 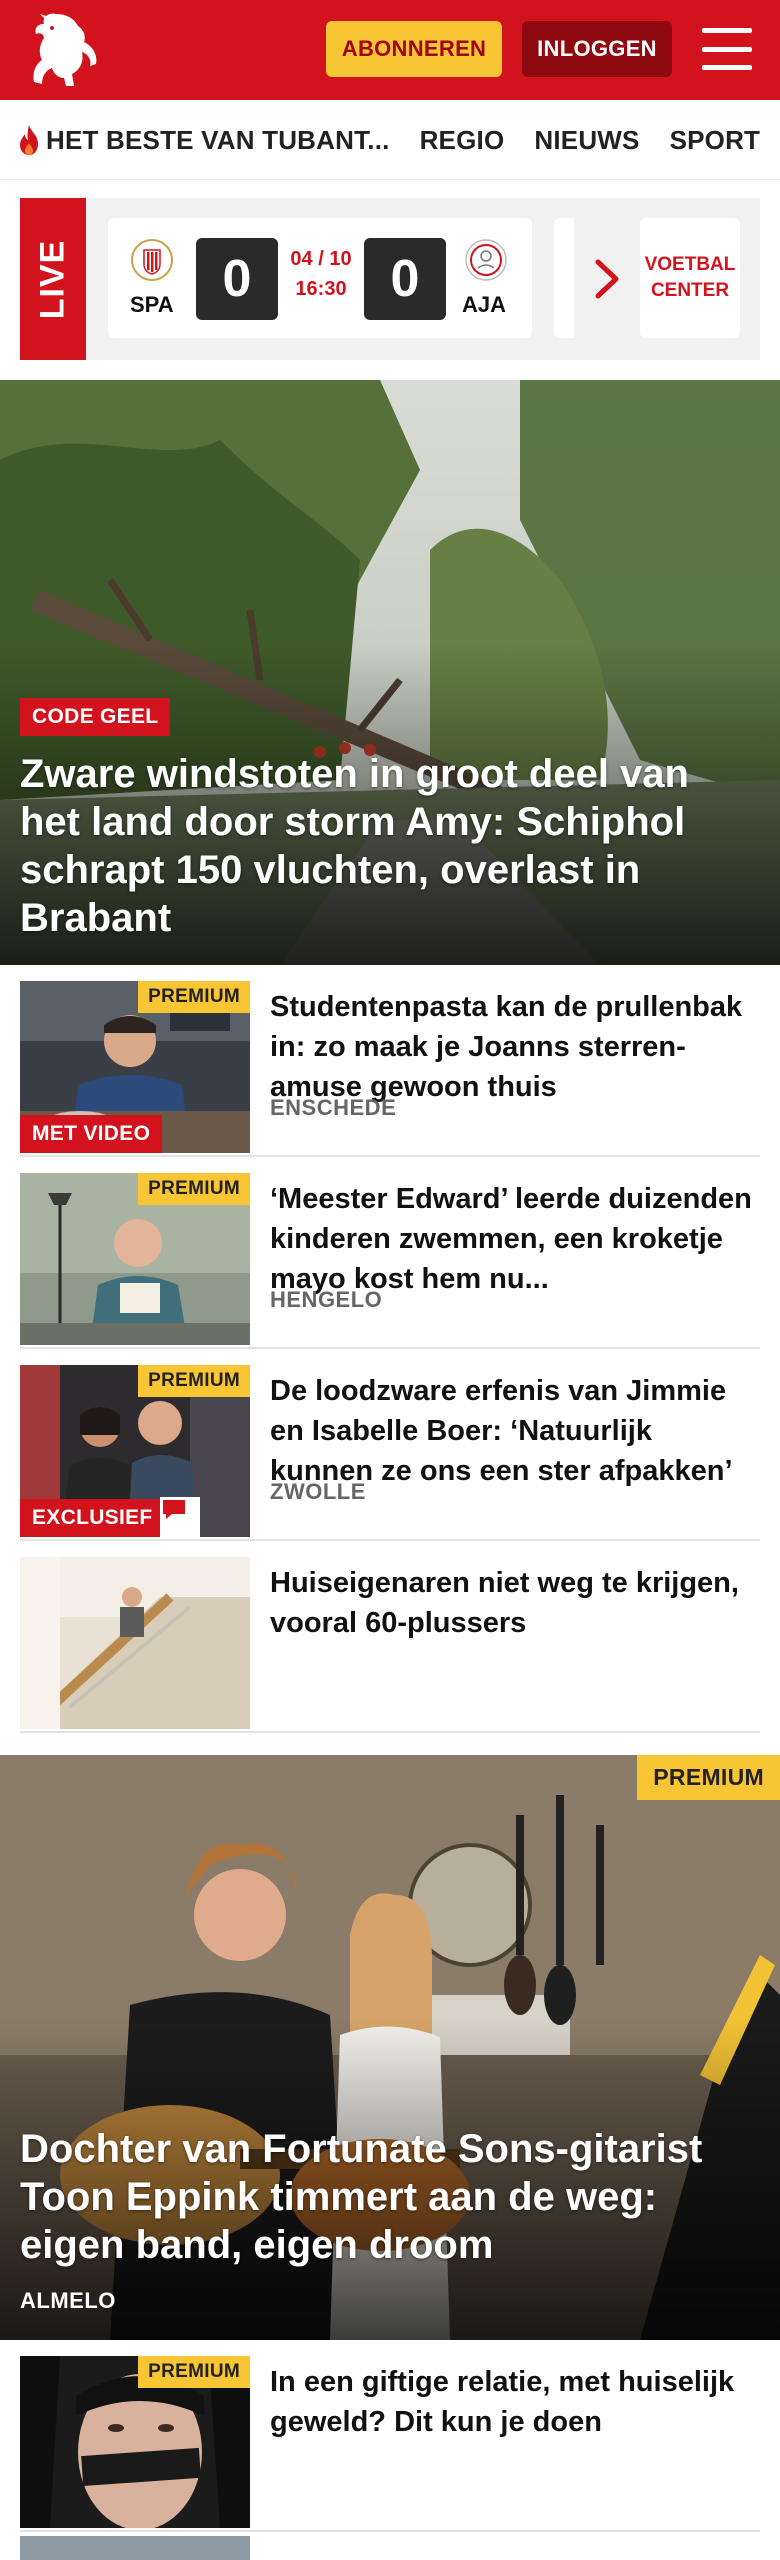 What do you see at coordinates (318, 1491) in the screenshot?
I see `article-location: ZWOLLE` at bounding box center [318, 1491].